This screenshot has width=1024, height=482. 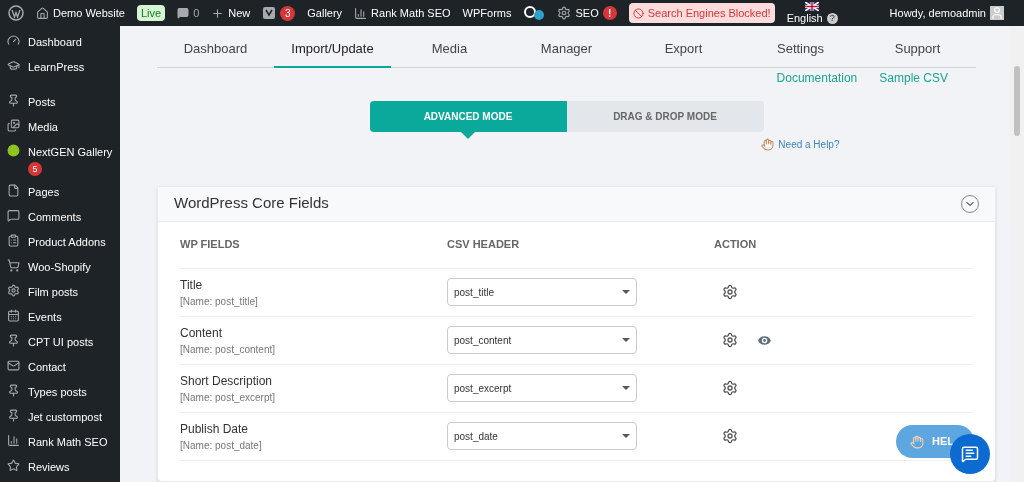 What do you see at coordinates (683, 50) in the screenshot?
I see `tab: Export` at bounding box center [683, 50].